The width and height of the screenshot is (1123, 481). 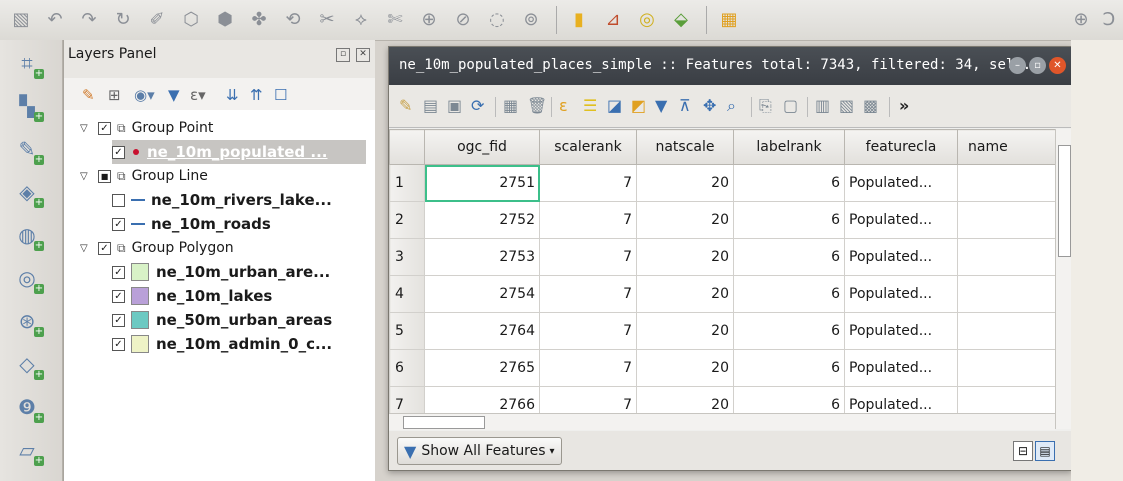 What do you see at coordinates (765, 106) in the screenshot?
I see `copy-icon: ⎘` at bounding box center [765, 106].